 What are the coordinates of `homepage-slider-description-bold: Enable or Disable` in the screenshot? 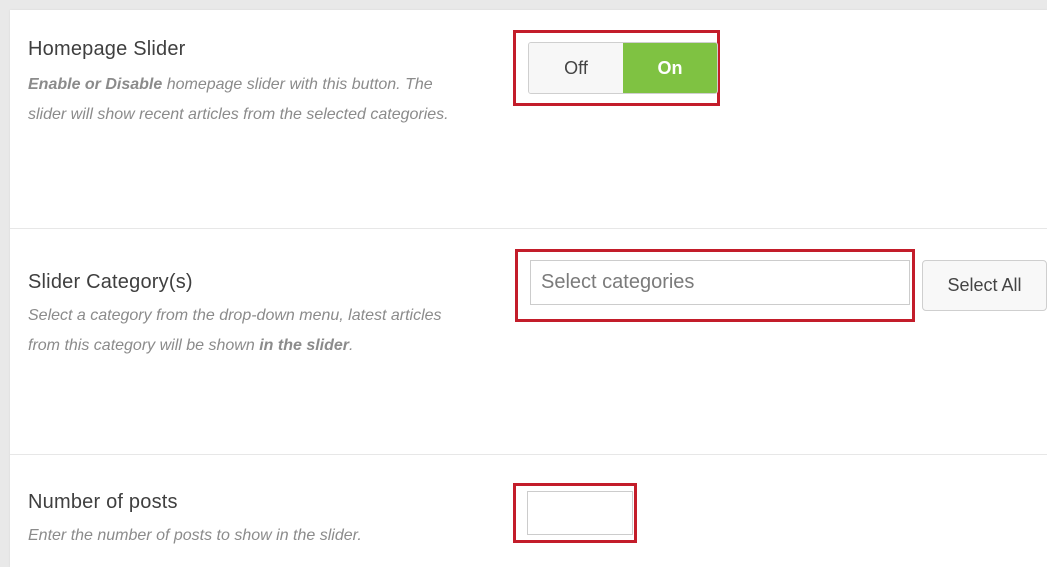 It's located at (95, 84).